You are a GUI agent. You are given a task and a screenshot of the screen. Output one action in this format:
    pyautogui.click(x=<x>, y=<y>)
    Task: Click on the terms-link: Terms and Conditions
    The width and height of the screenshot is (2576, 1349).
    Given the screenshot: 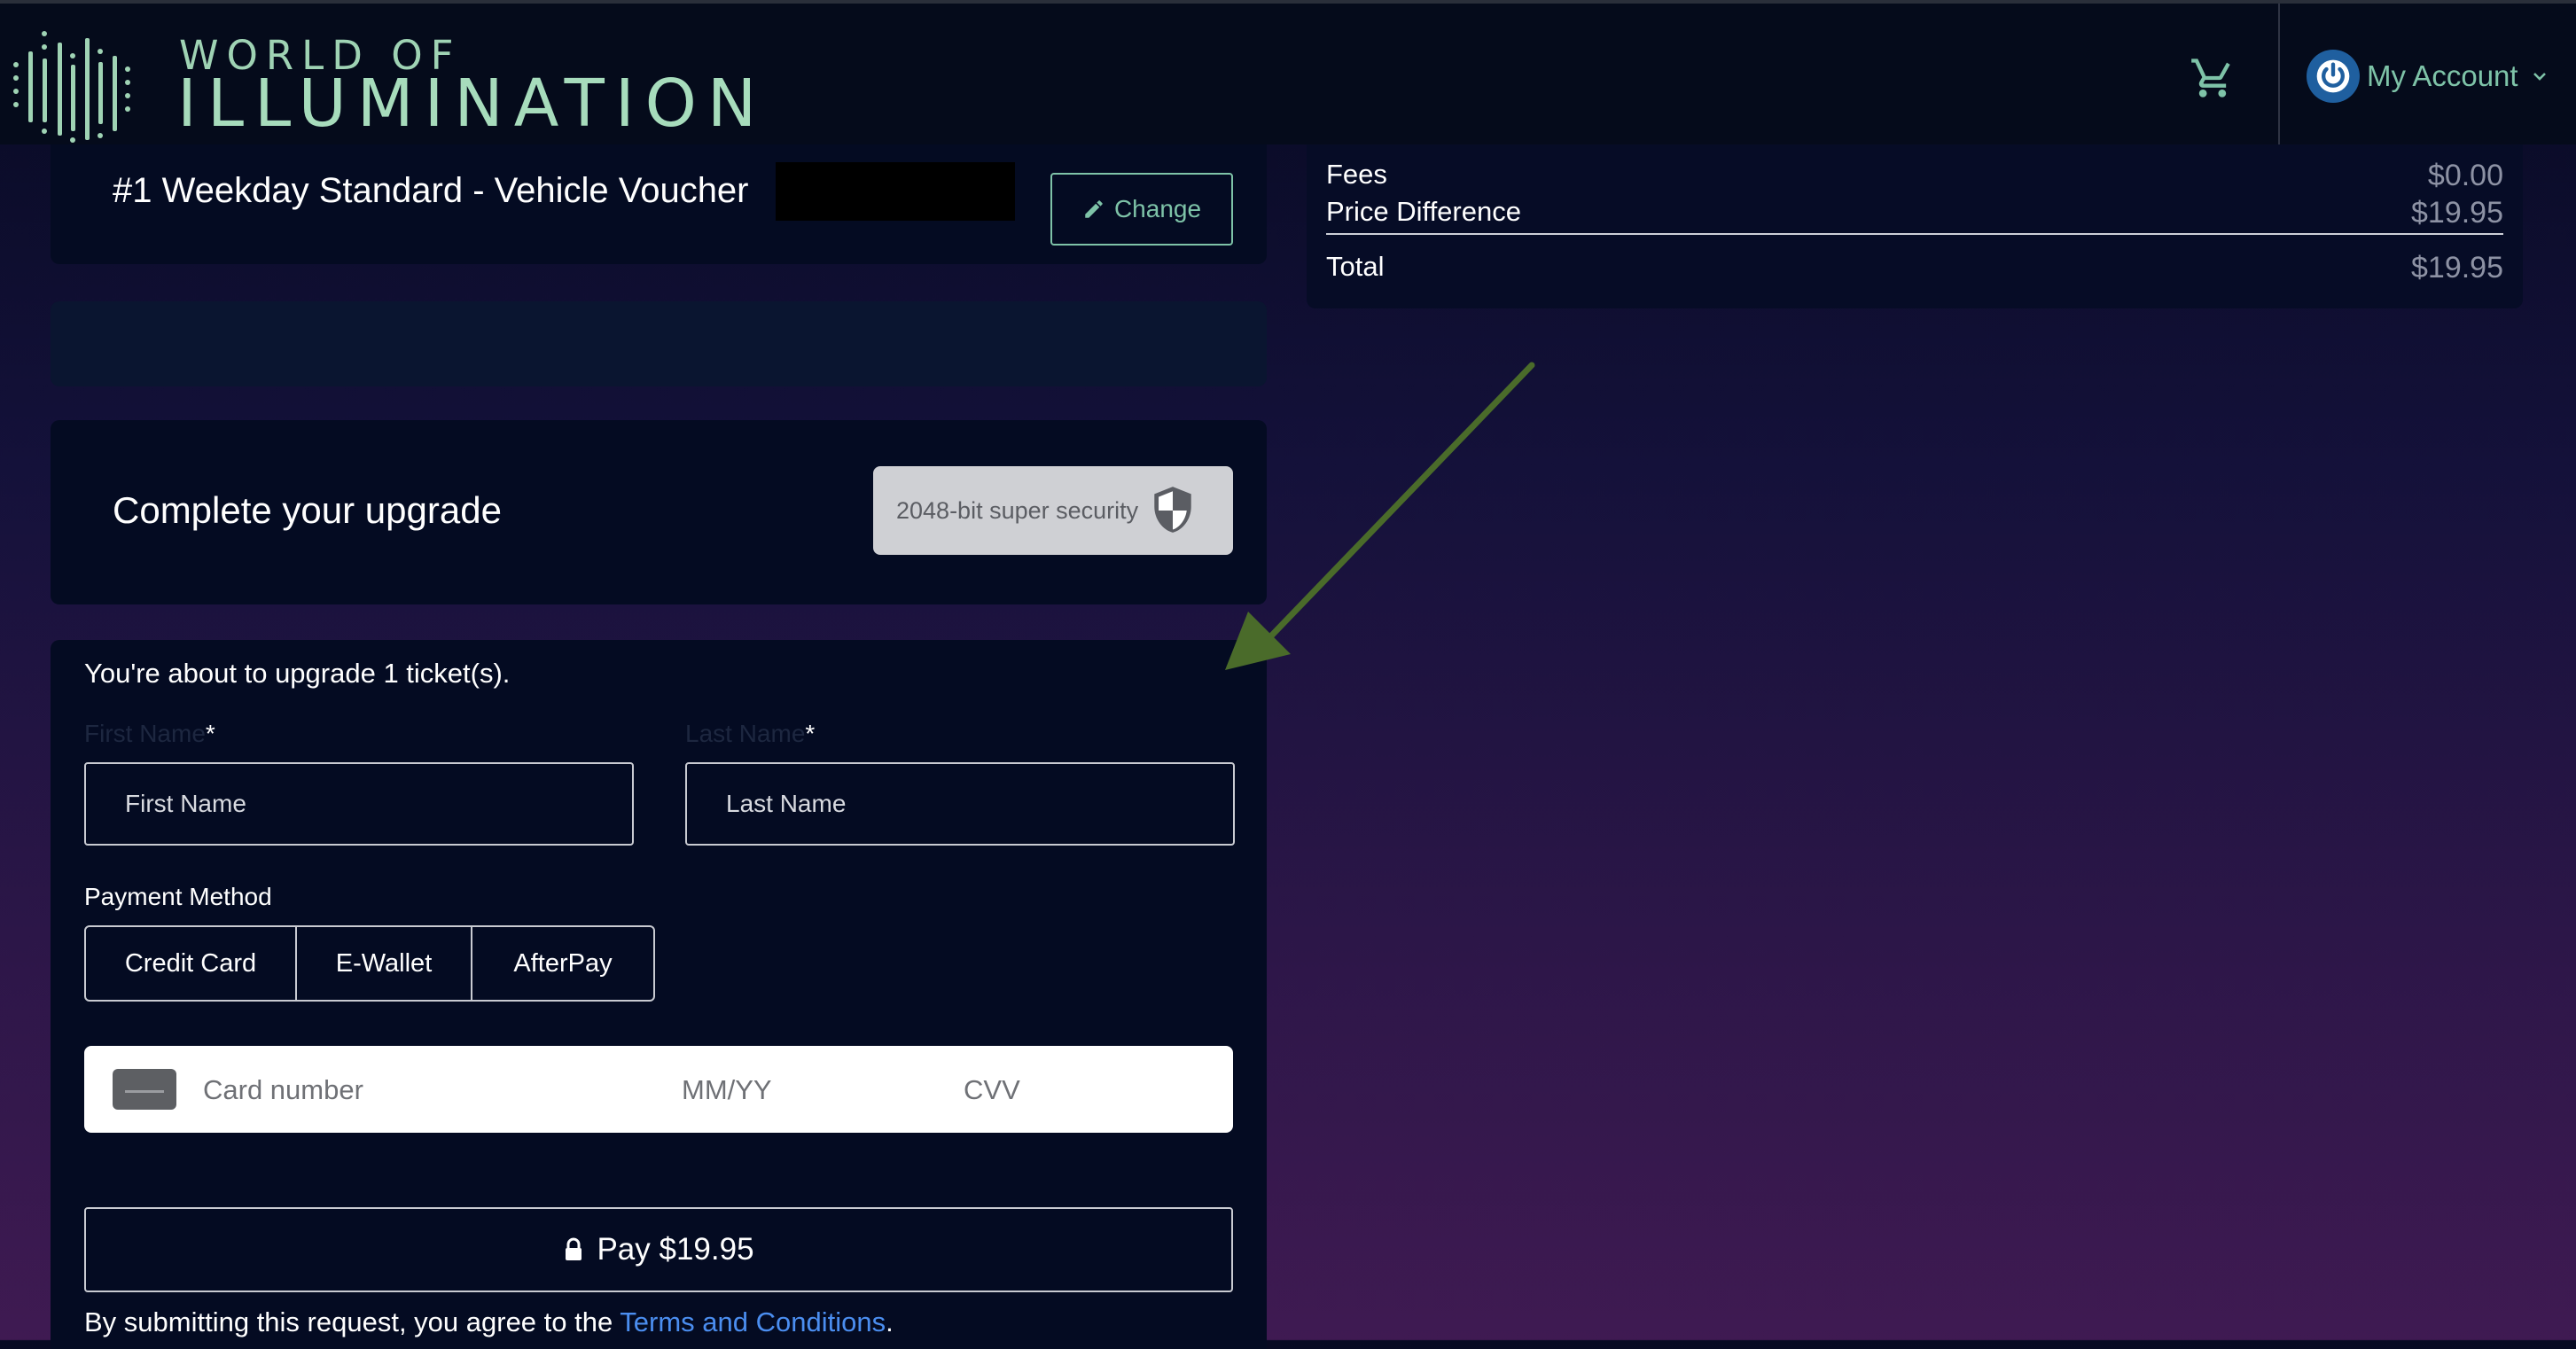 What is the action you would take?
    pyautogui.click(x=753, y=1321)
    